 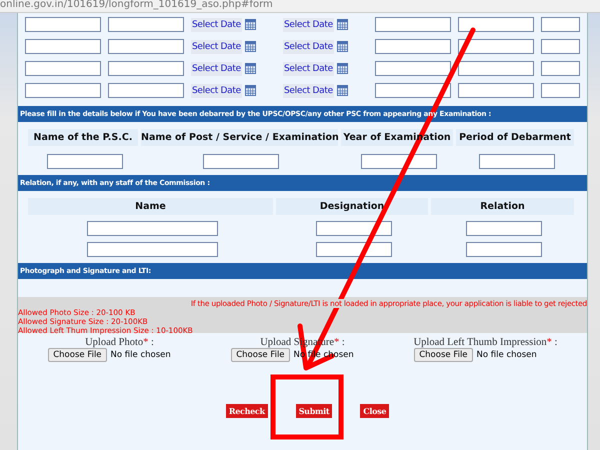 What do you see at coordinates (314, 411) in the screenshot?
I see `action-button: Submit` at bounding box center [314, 411].